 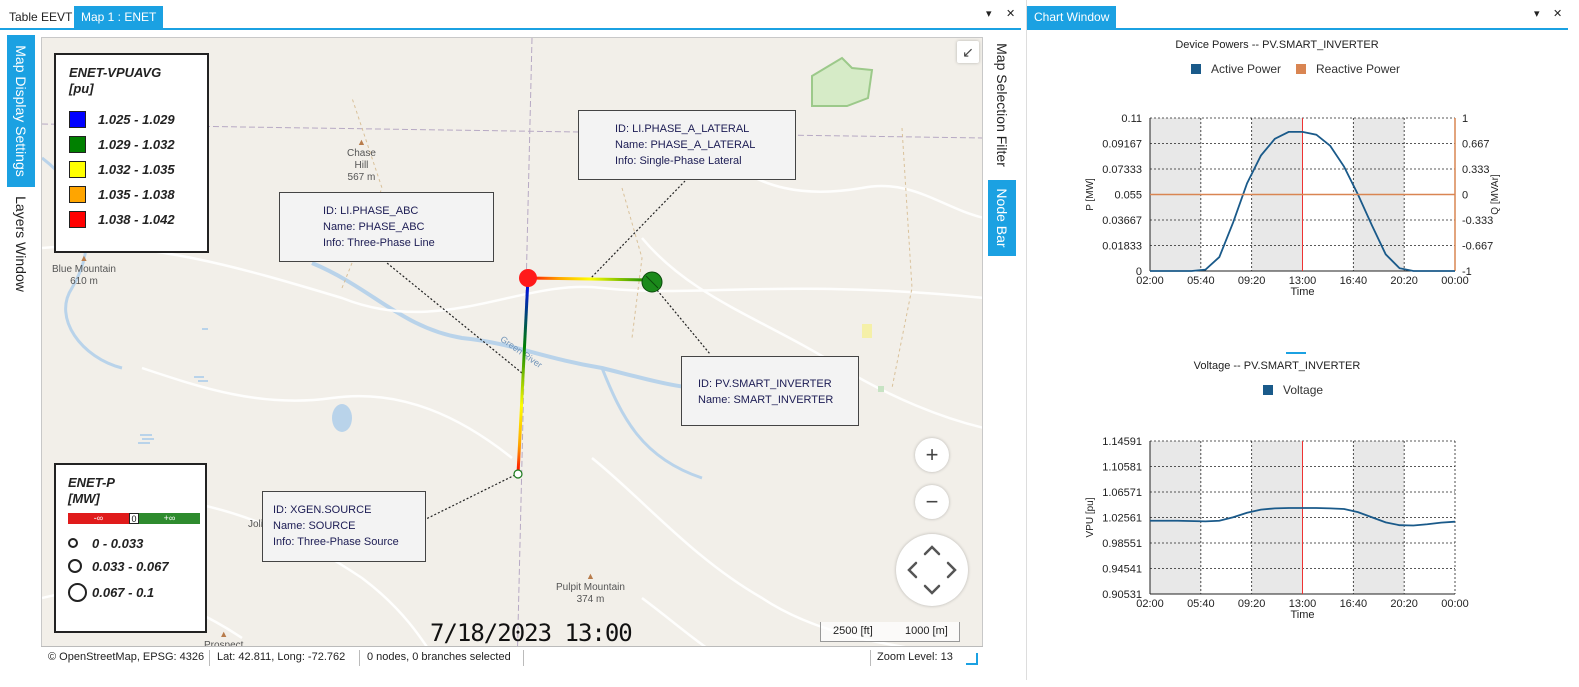 I want to click on tab-map-display-settings: Map Display Settings, so click(x=21, y=111).